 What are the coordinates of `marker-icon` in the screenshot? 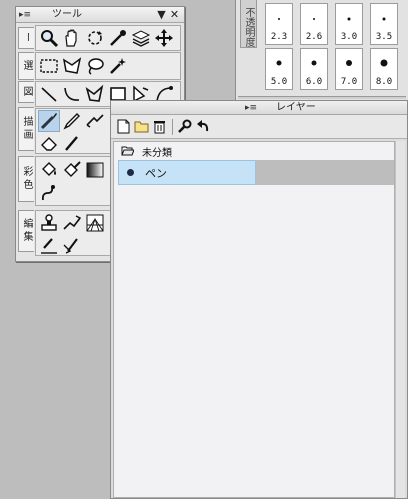 It's located at (71, 143).